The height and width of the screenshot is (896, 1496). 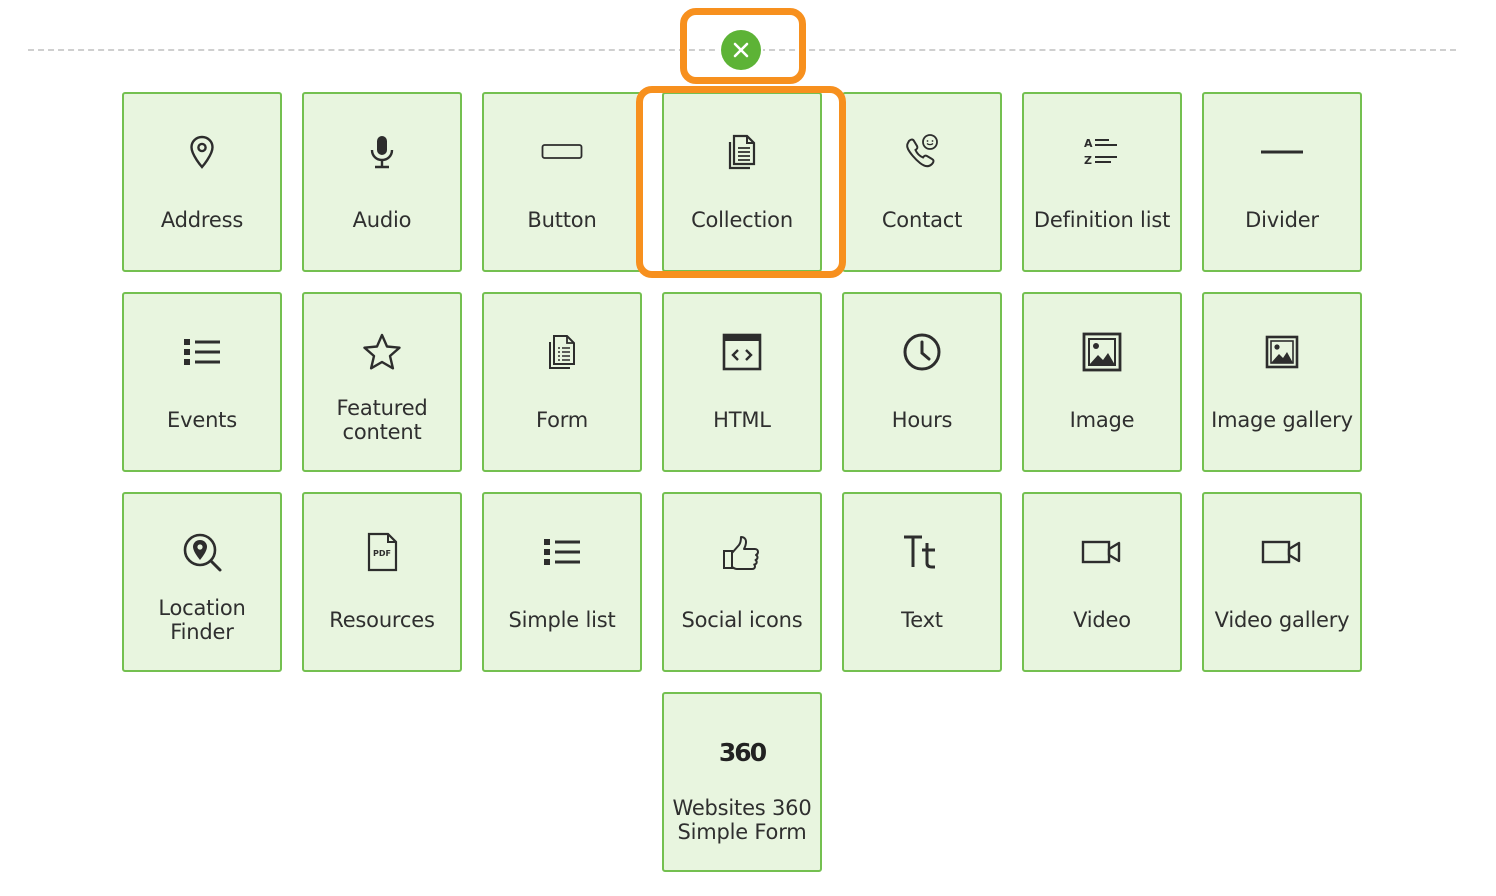 I want to click on tile-form: Form, so click(x=562, y=382).